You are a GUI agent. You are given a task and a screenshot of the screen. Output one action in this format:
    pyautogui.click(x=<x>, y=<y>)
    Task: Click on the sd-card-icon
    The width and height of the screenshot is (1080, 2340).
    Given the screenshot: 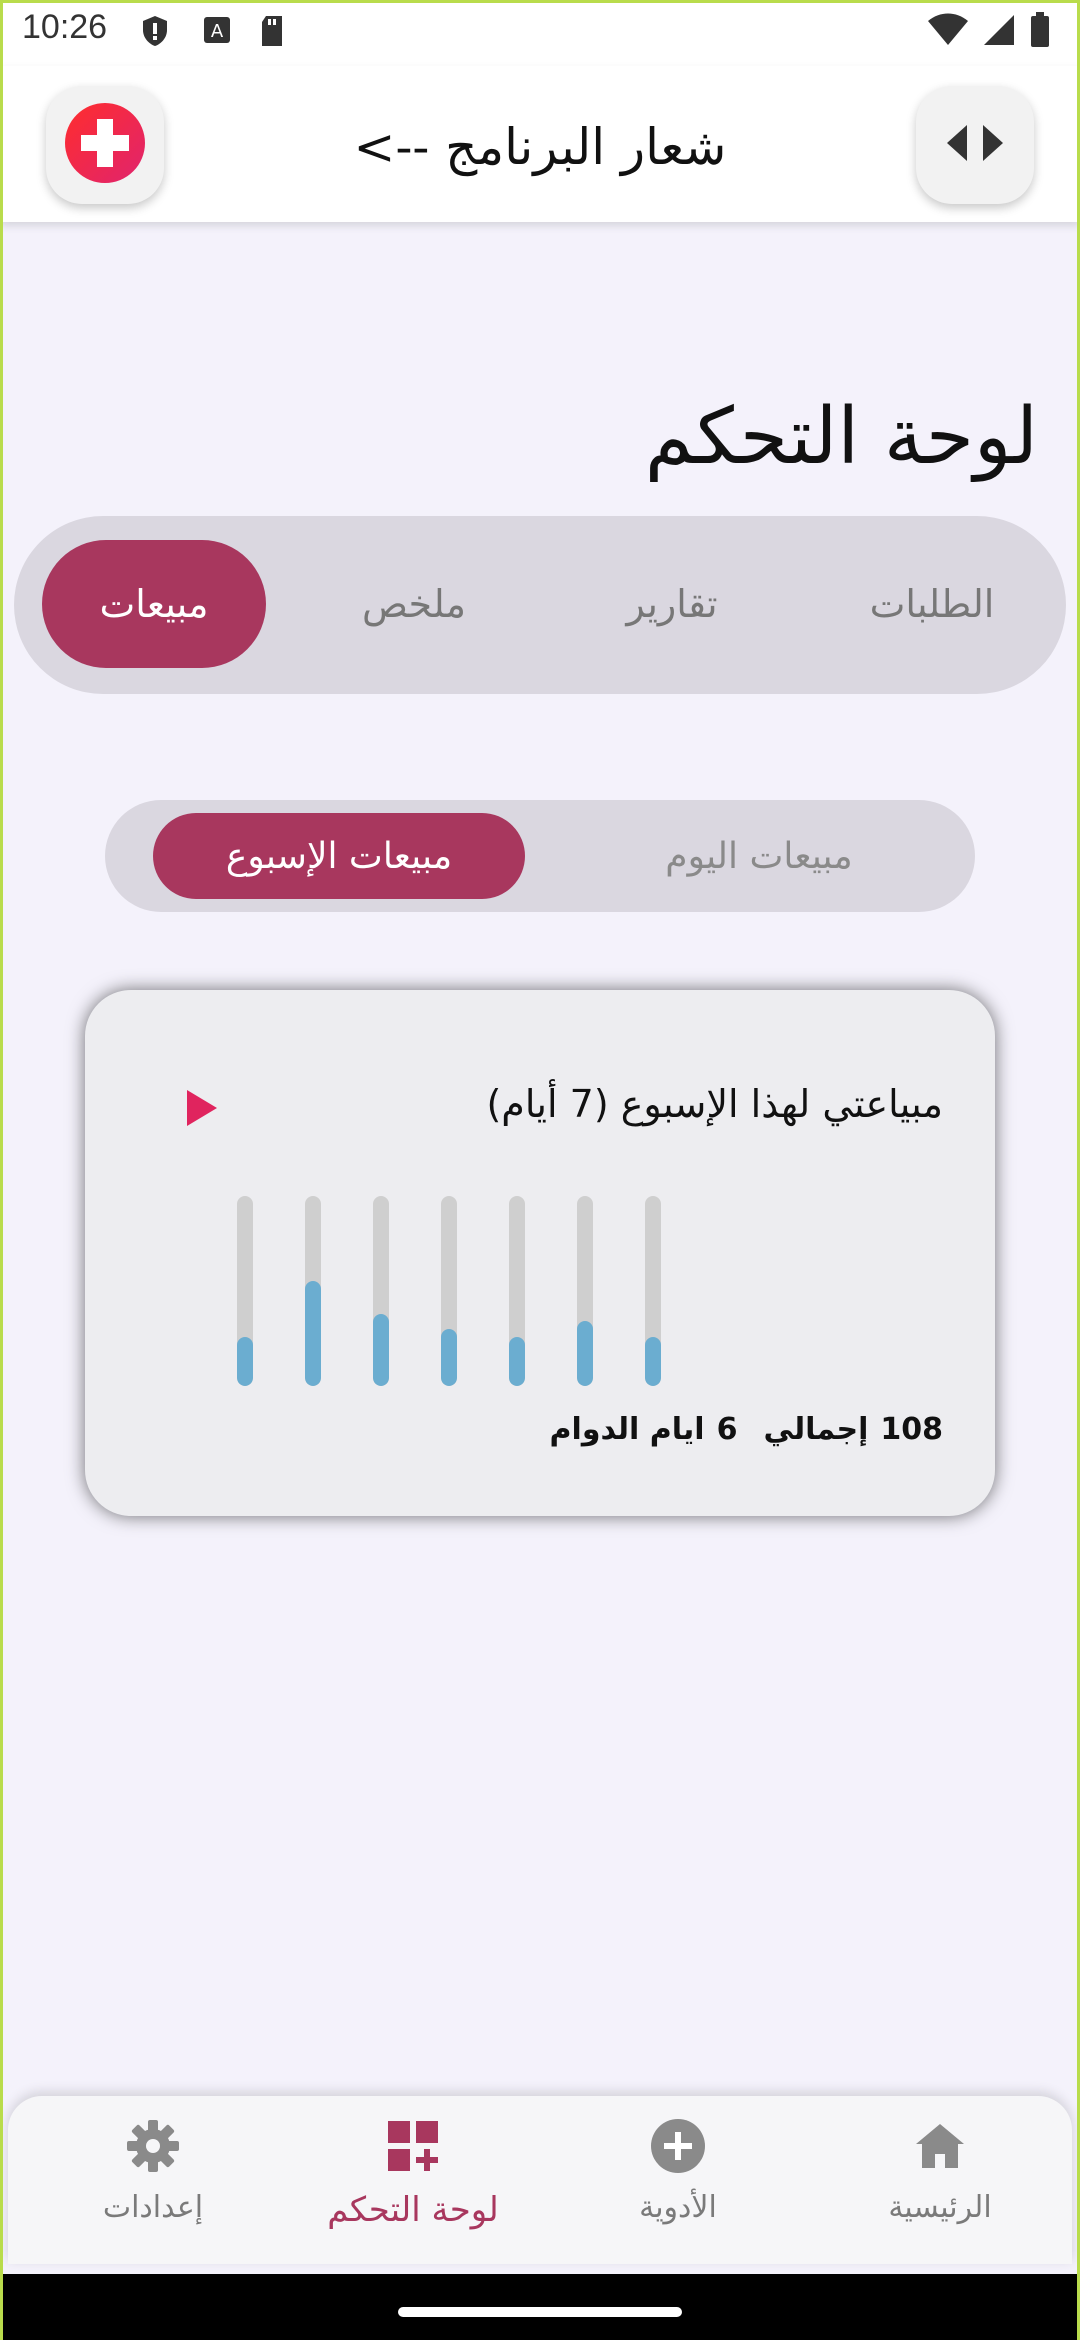 What is the action you would take?
    pyautogui.click(x=272, y=33)
    